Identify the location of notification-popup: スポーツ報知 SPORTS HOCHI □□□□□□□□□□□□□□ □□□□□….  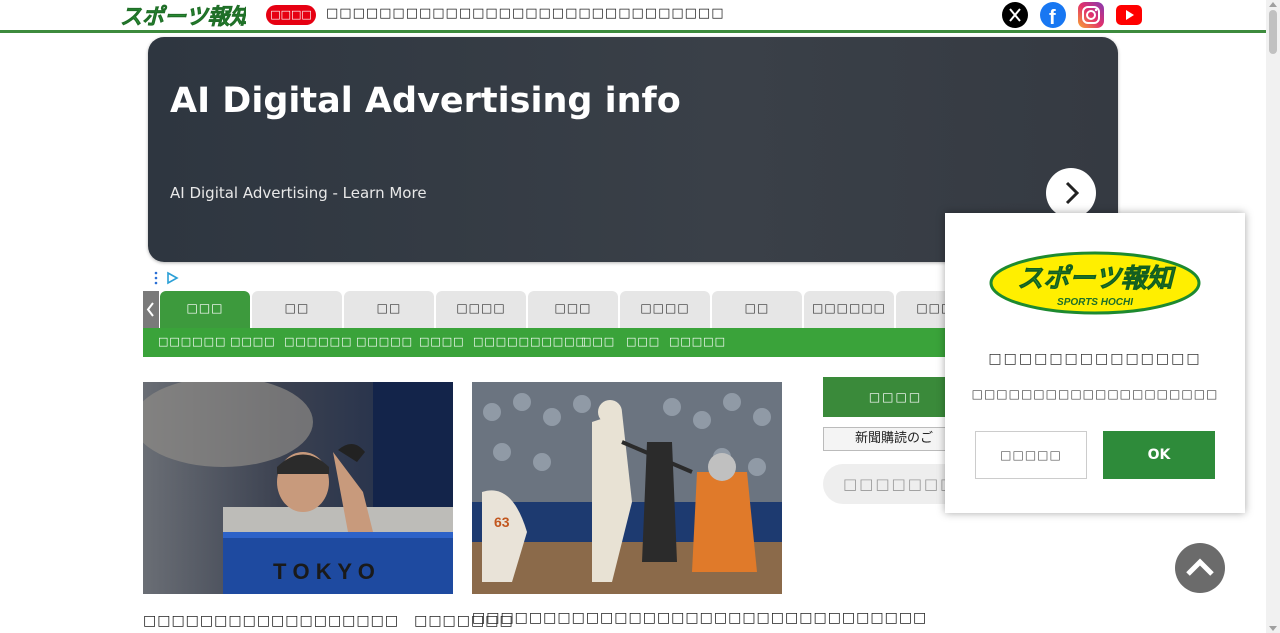
(1095, 363).